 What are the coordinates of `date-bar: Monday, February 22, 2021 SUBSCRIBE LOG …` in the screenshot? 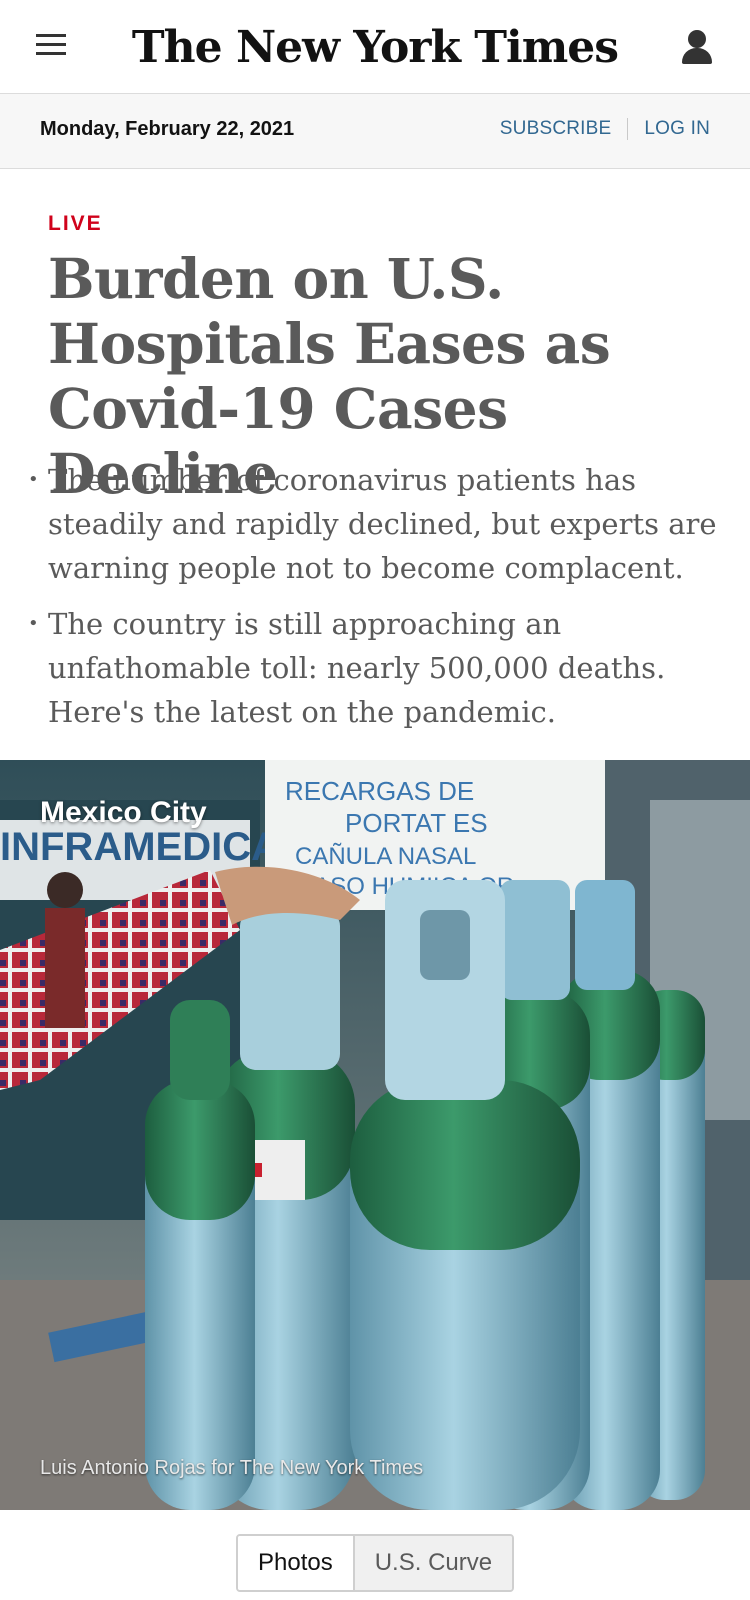 It's located at (375, 131).